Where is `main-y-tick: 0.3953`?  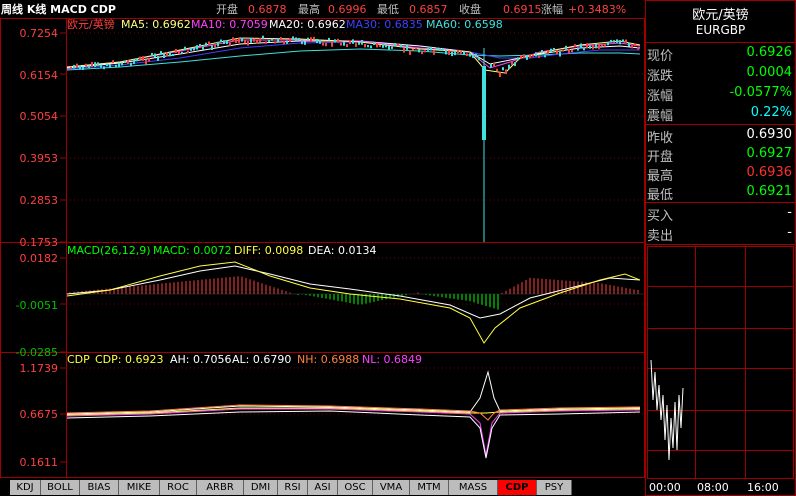
main-y-tick: 0.3953 is located at coordinates (39, 158).